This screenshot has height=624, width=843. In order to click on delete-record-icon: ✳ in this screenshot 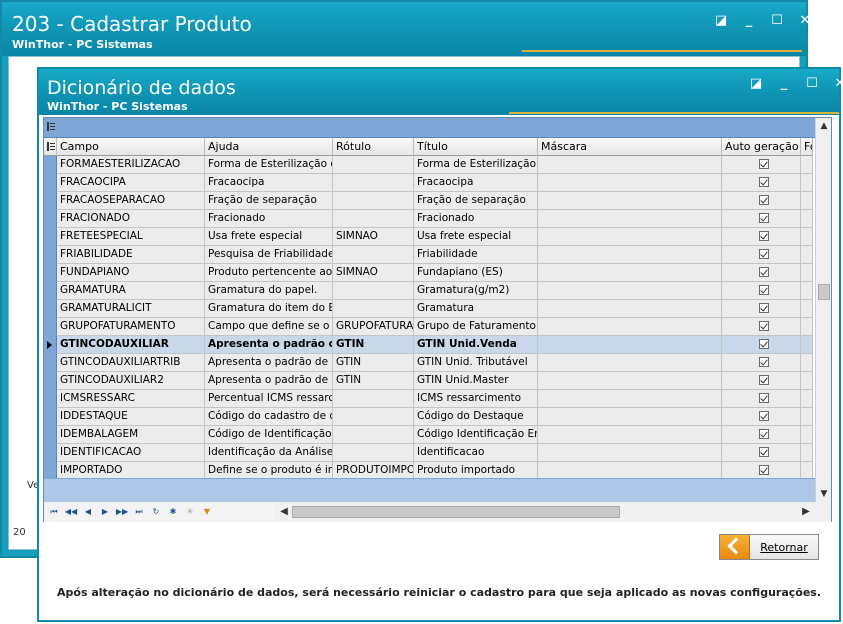, I will do `click(190, 512)`.